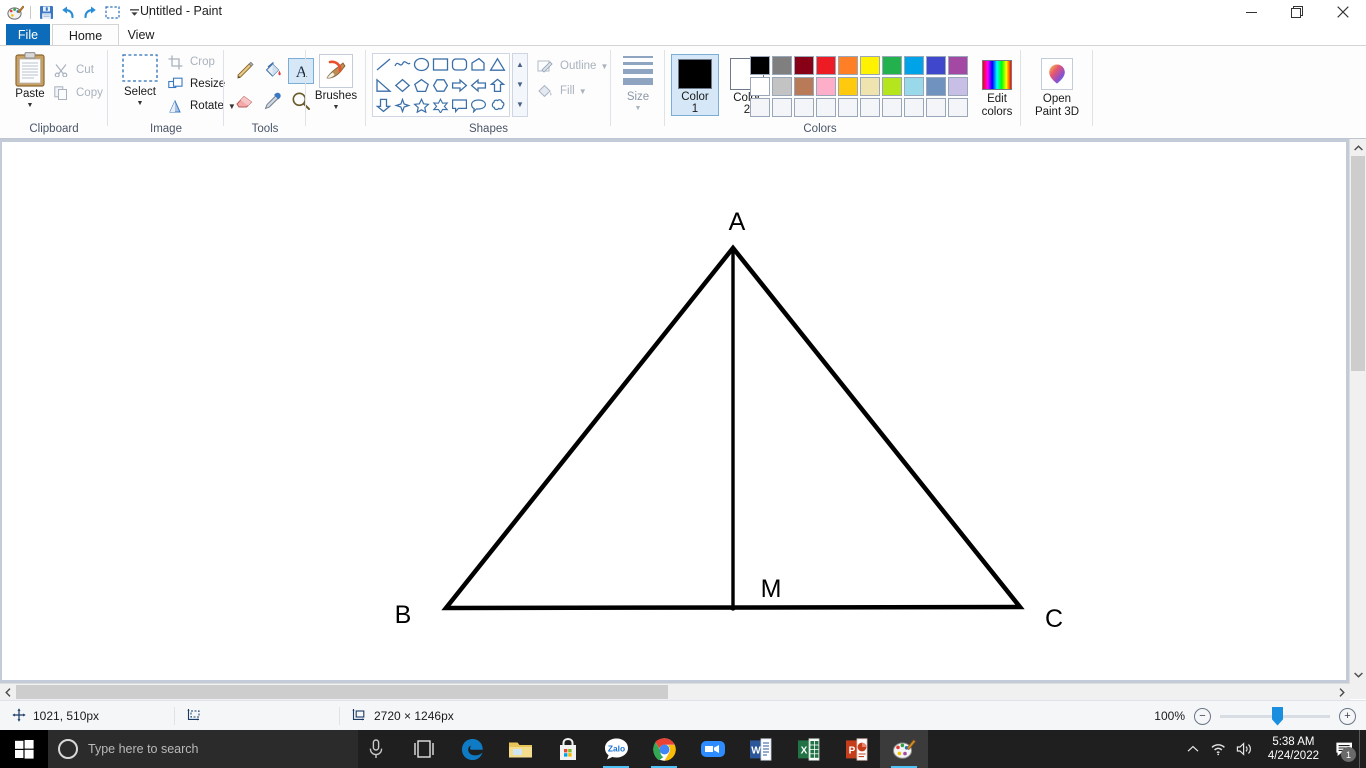 The height and width of the screenshot is (768, 1366). What do you see at coordinates (638, 84) in the screenshot?
I see `size-button: Size ▼` at bounding box center [638, 84].